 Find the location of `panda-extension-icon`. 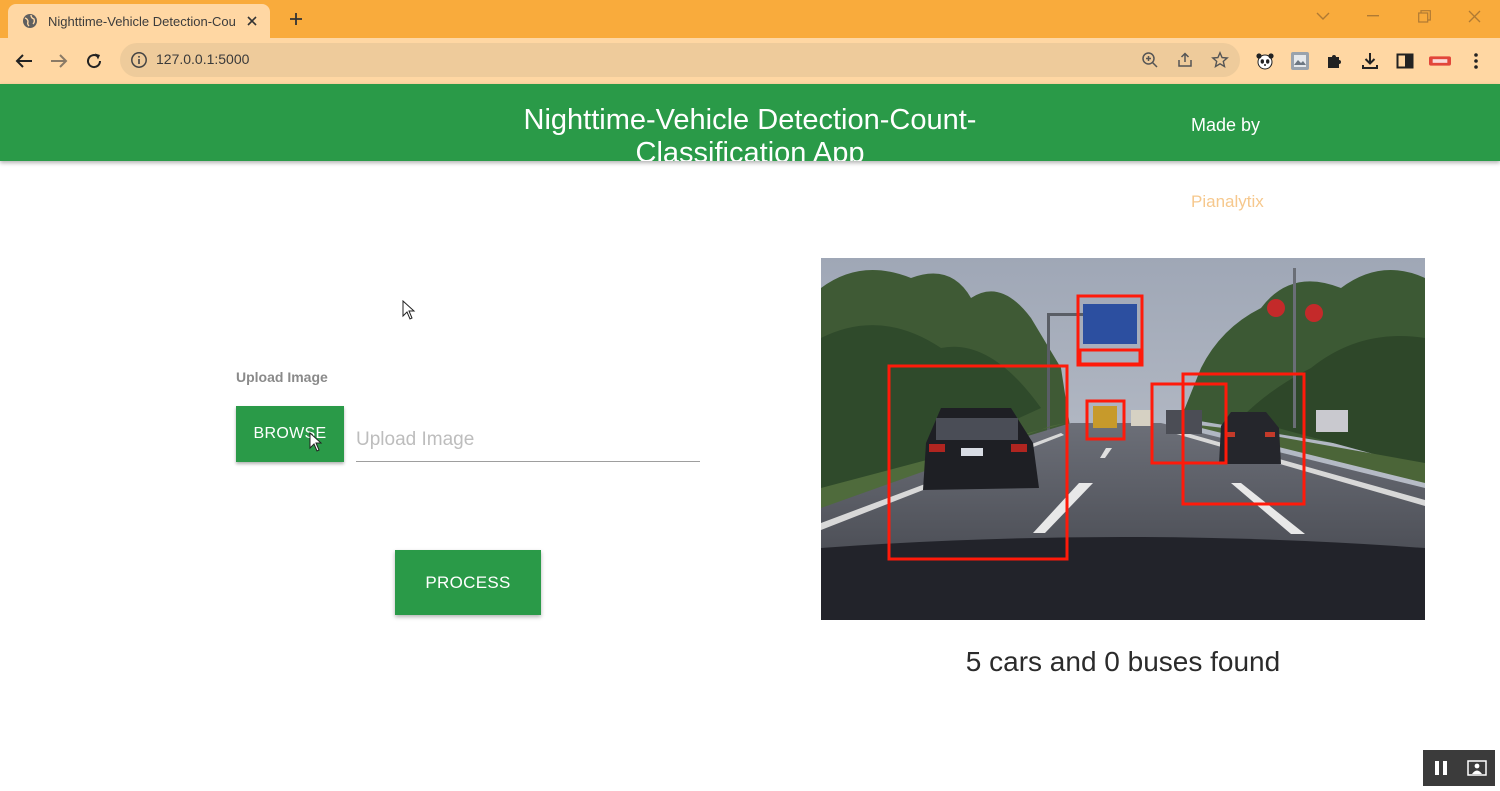

panda-extension-icon is located at coordinates (1265, 61).